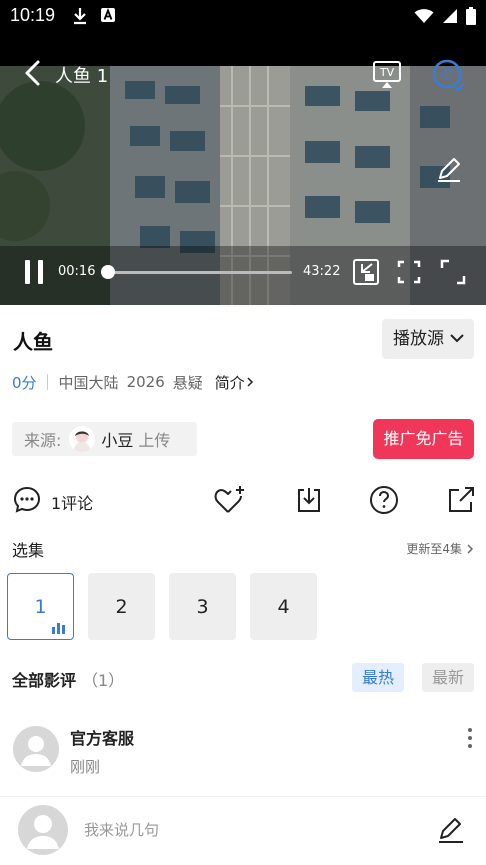 The height and width of the screenshot is (865, 486). I want to click on sort-hot-tab: 最热, so click(378, 677).